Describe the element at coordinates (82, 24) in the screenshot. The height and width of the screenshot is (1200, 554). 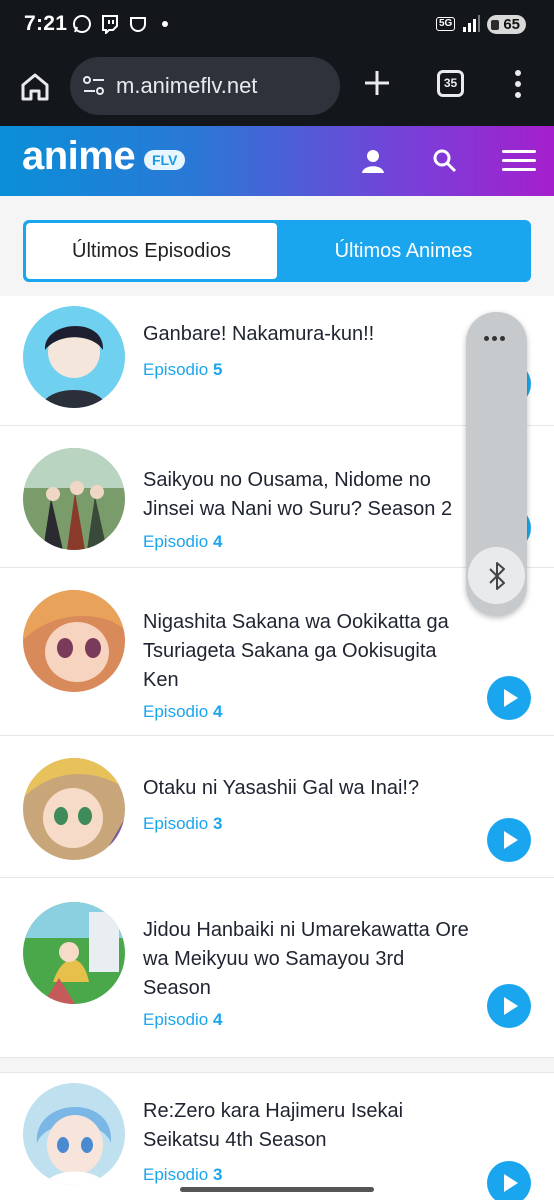
I see `whatsapp-icon` at that location.